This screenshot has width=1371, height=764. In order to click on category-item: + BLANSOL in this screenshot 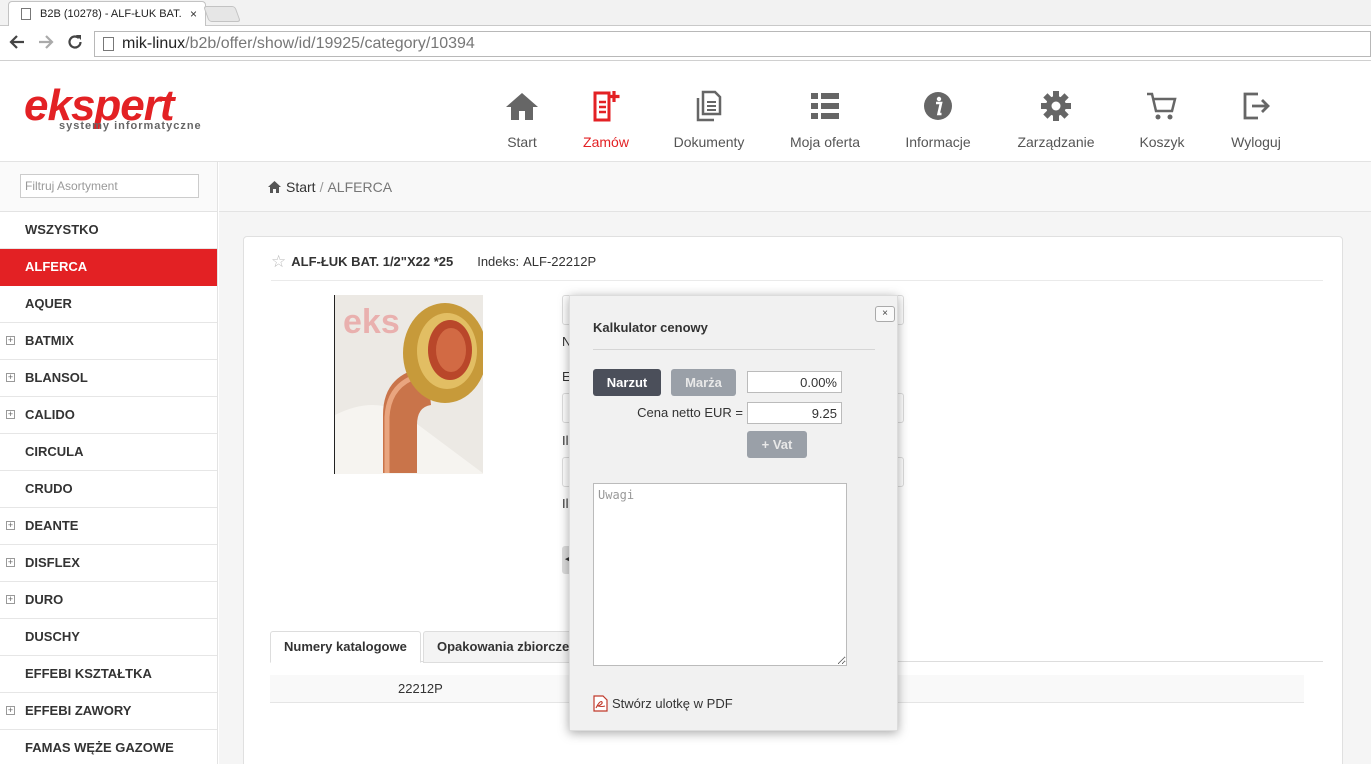, I will do `click(108, 378)`.